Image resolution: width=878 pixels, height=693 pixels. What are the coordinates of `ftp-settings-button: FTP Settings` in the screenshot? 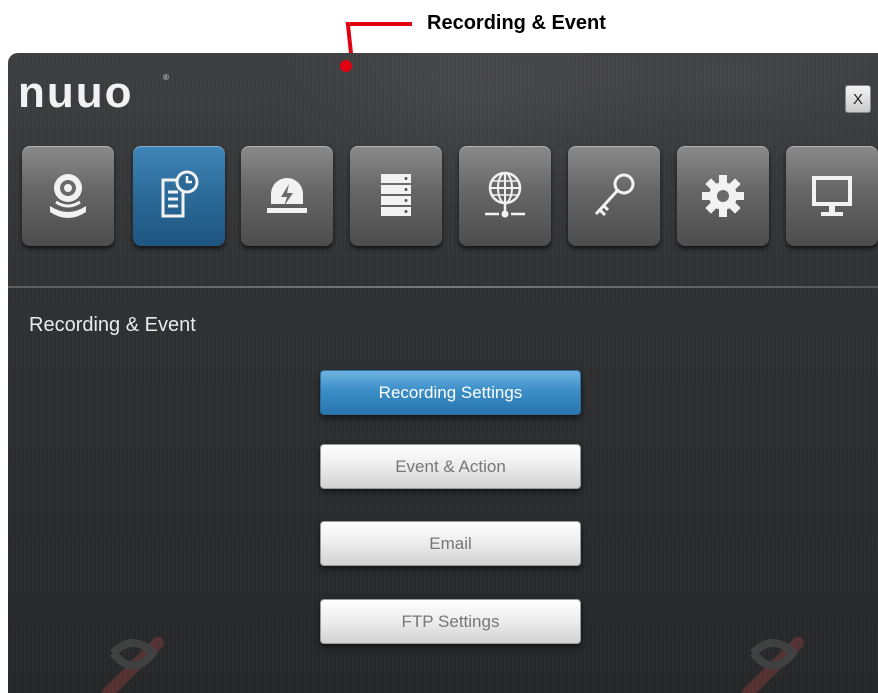 It's located at (450, 621).